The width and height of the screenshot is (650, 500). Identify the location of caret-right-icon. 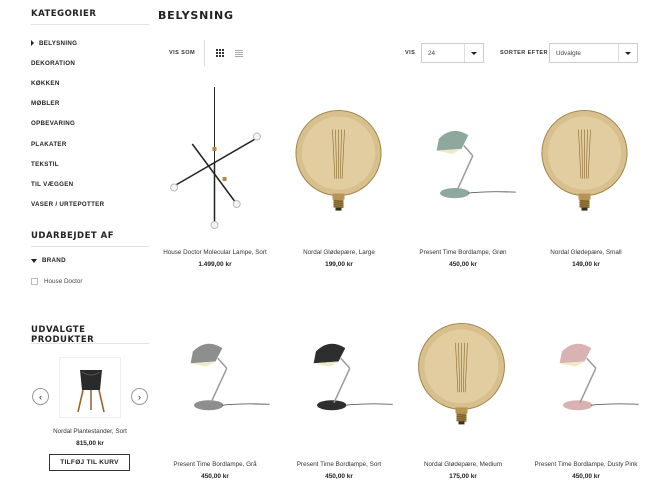
(32, 43).